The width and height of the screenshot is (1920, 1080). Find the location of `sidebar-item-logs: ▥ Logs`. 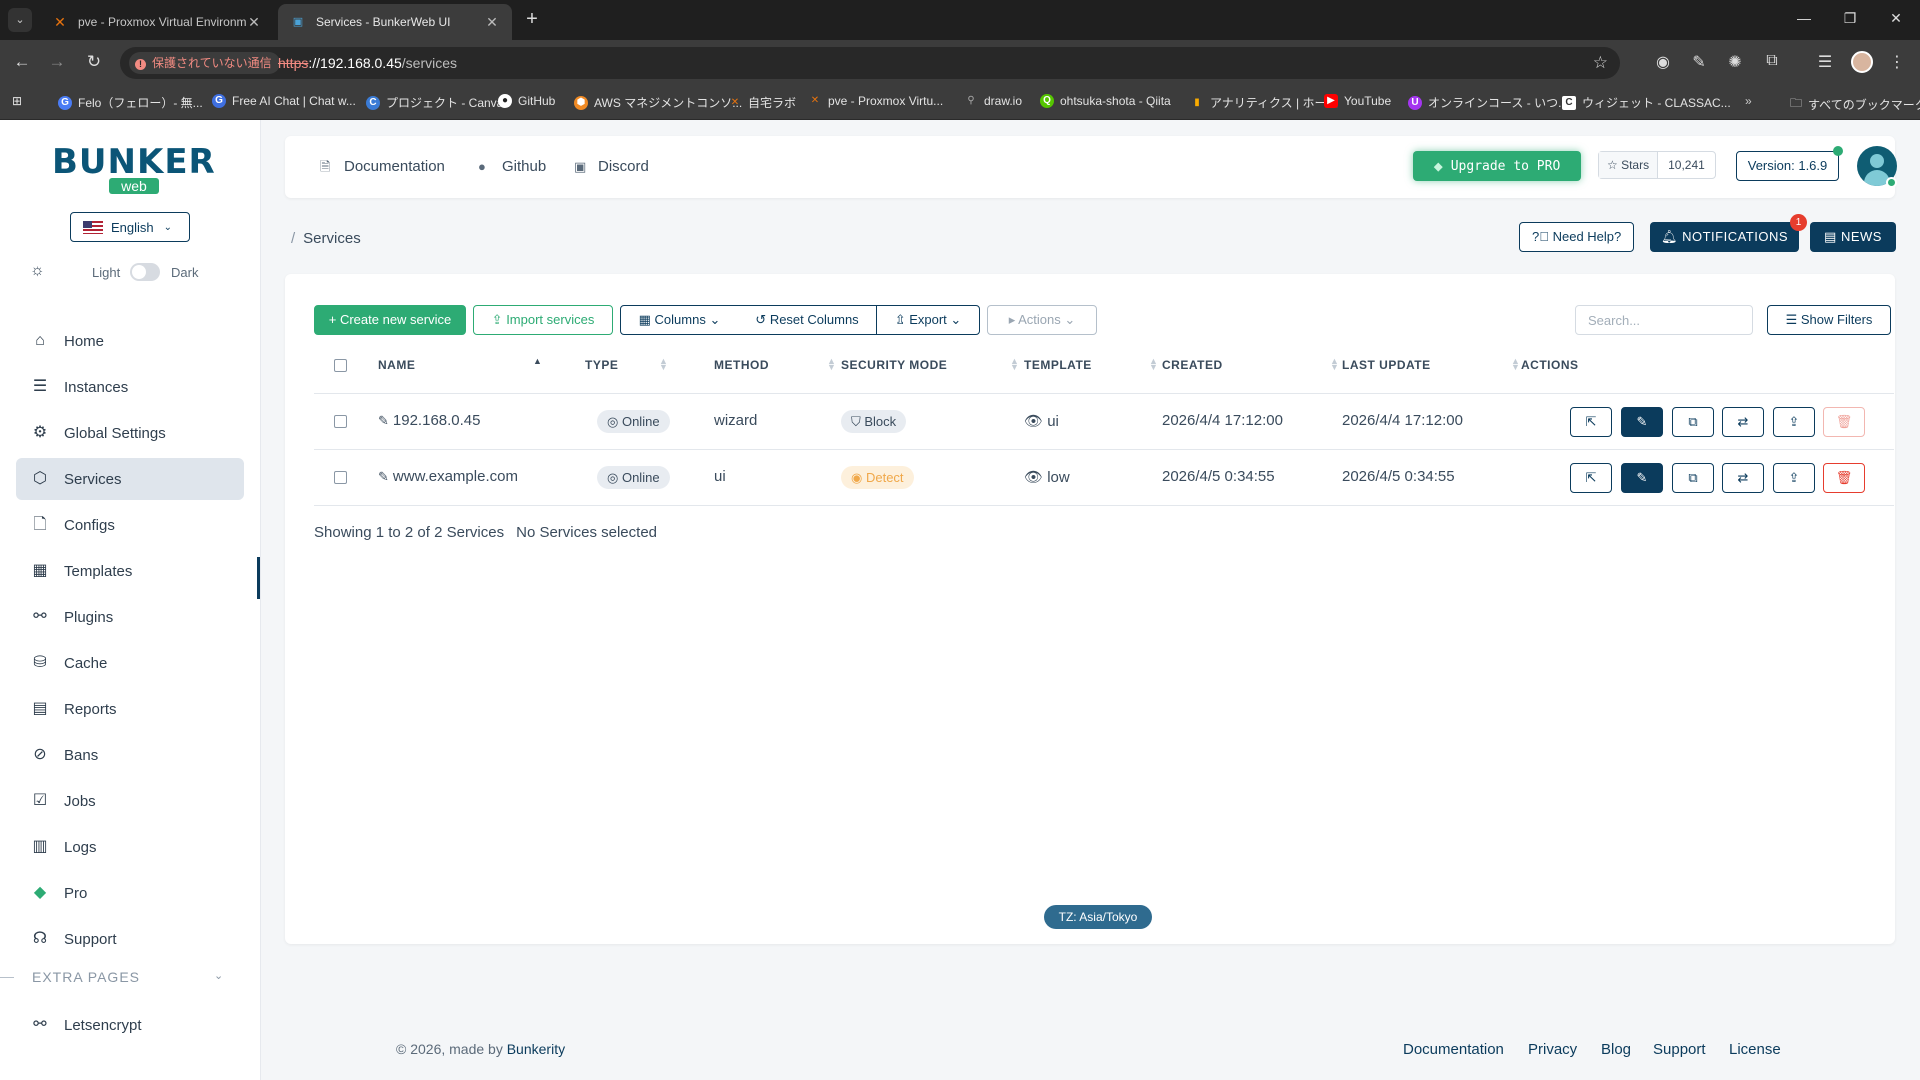

sidebar-item-logs: ▥ Logs is located at coordinates (131, 847).